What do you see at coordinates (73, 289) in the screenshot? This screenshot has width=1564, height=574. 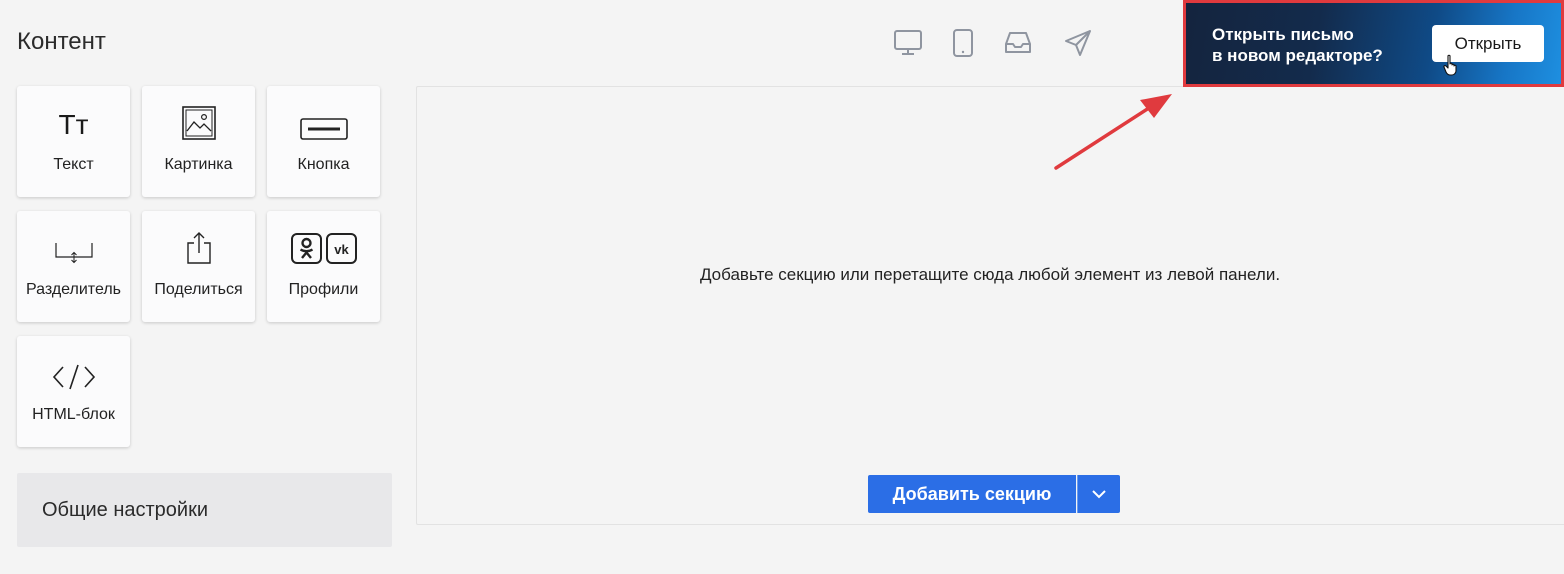 I see `block-label: Разделитель` at bounding box center [73, 289].